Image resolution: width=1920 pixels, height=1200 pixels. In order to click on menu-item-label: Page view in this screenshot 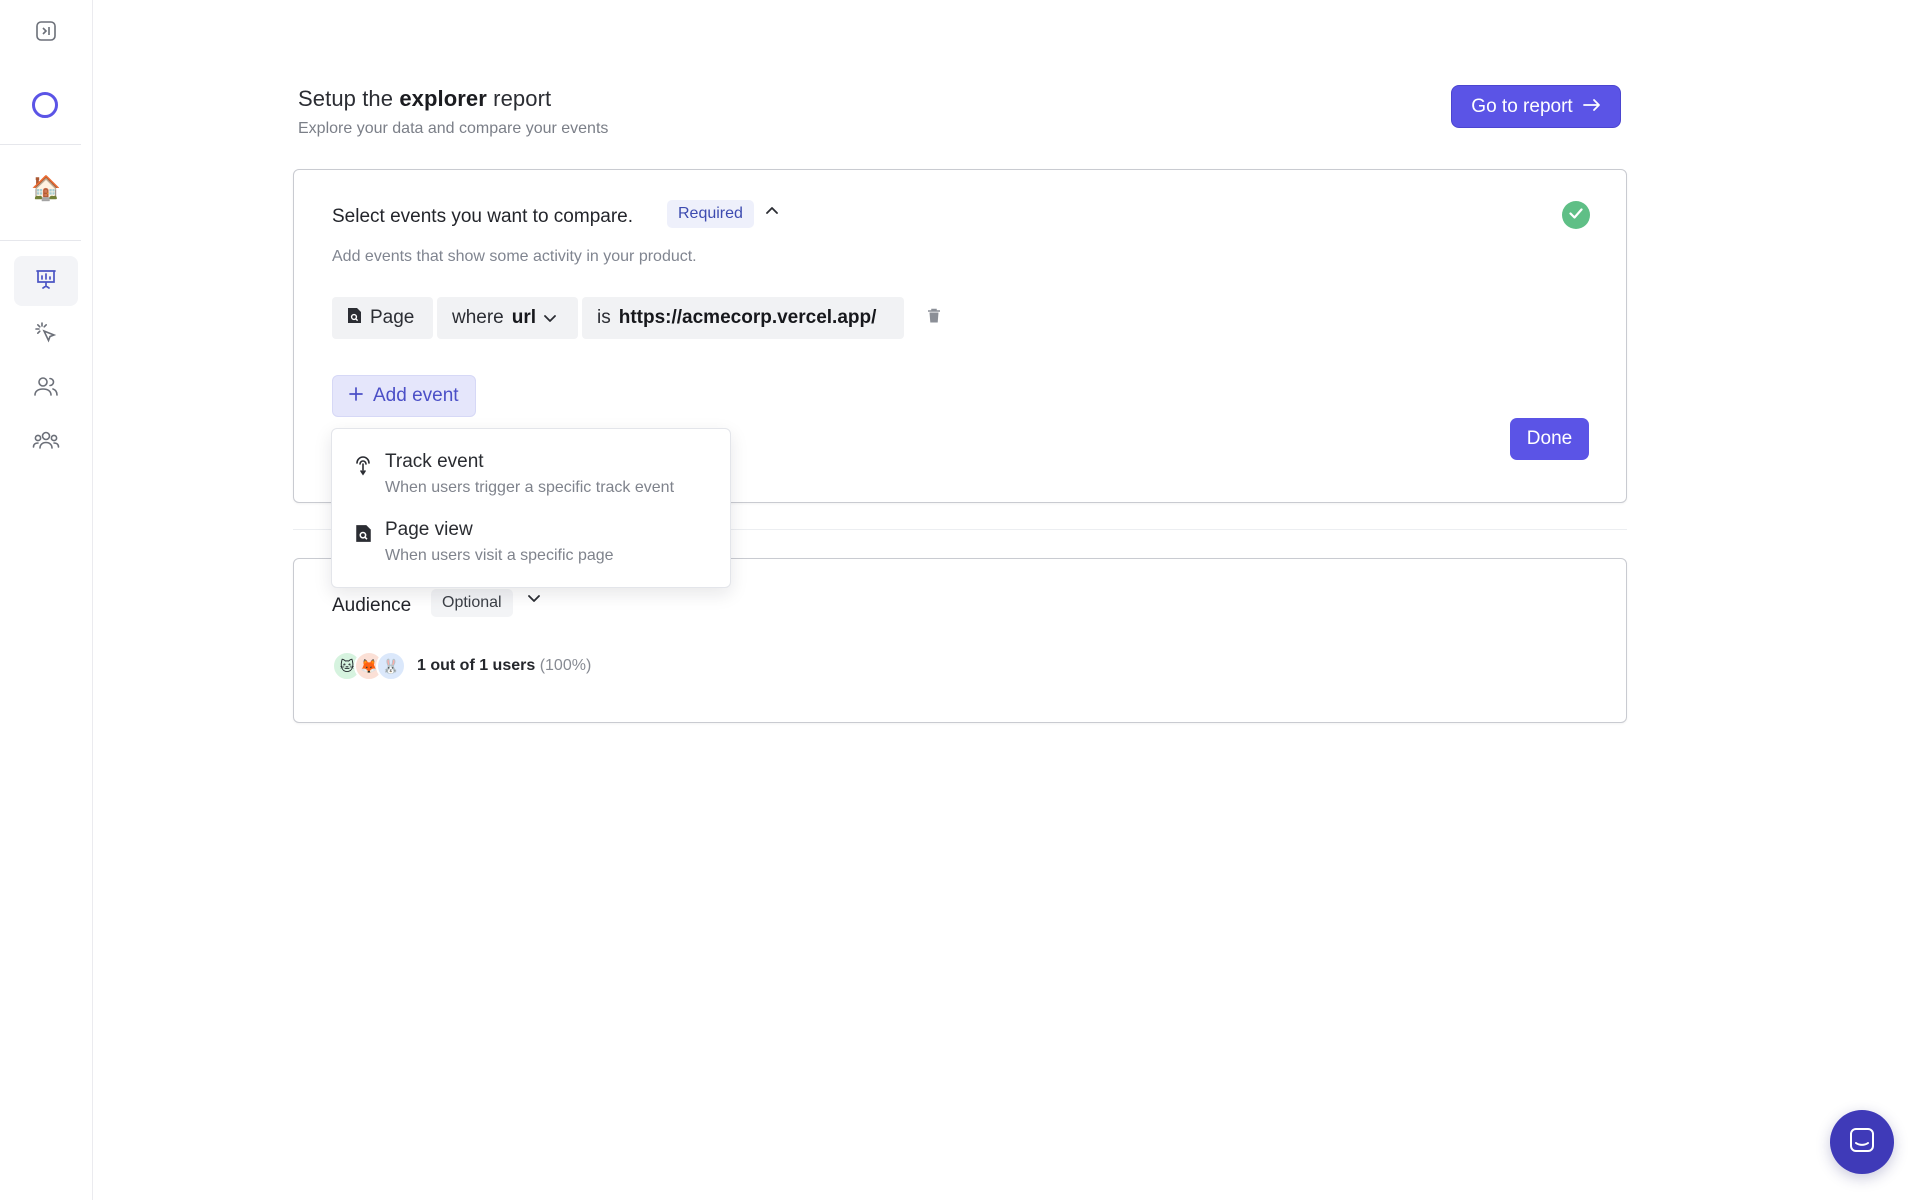, I will do `click(429, 529)`.